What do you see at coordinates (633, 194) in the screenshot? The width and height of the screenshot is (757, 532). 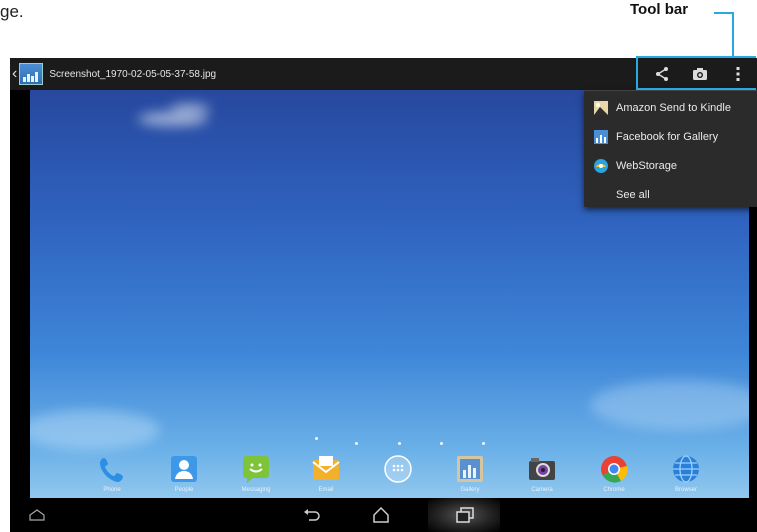 I see `menu-item-label: See all` at bounding box center [633, 194].